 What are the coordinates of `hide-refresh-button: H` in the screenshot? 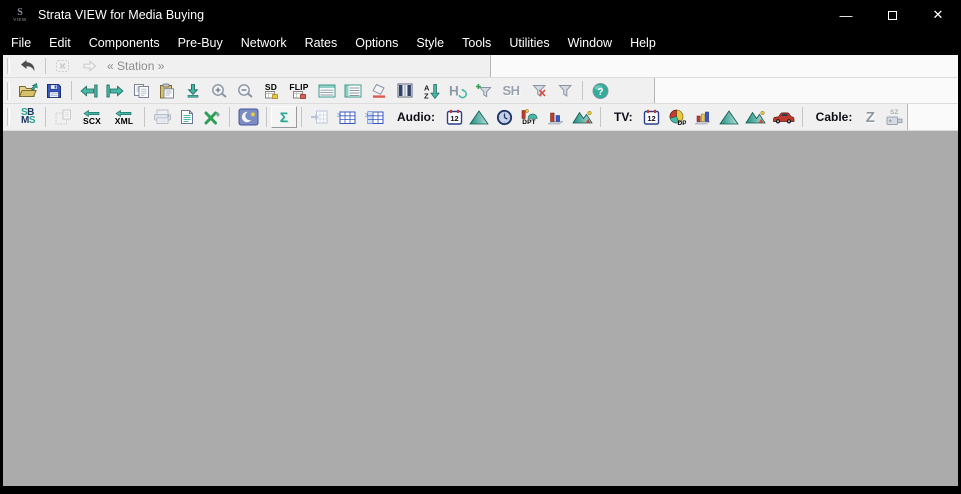 It's located at (457, 91).